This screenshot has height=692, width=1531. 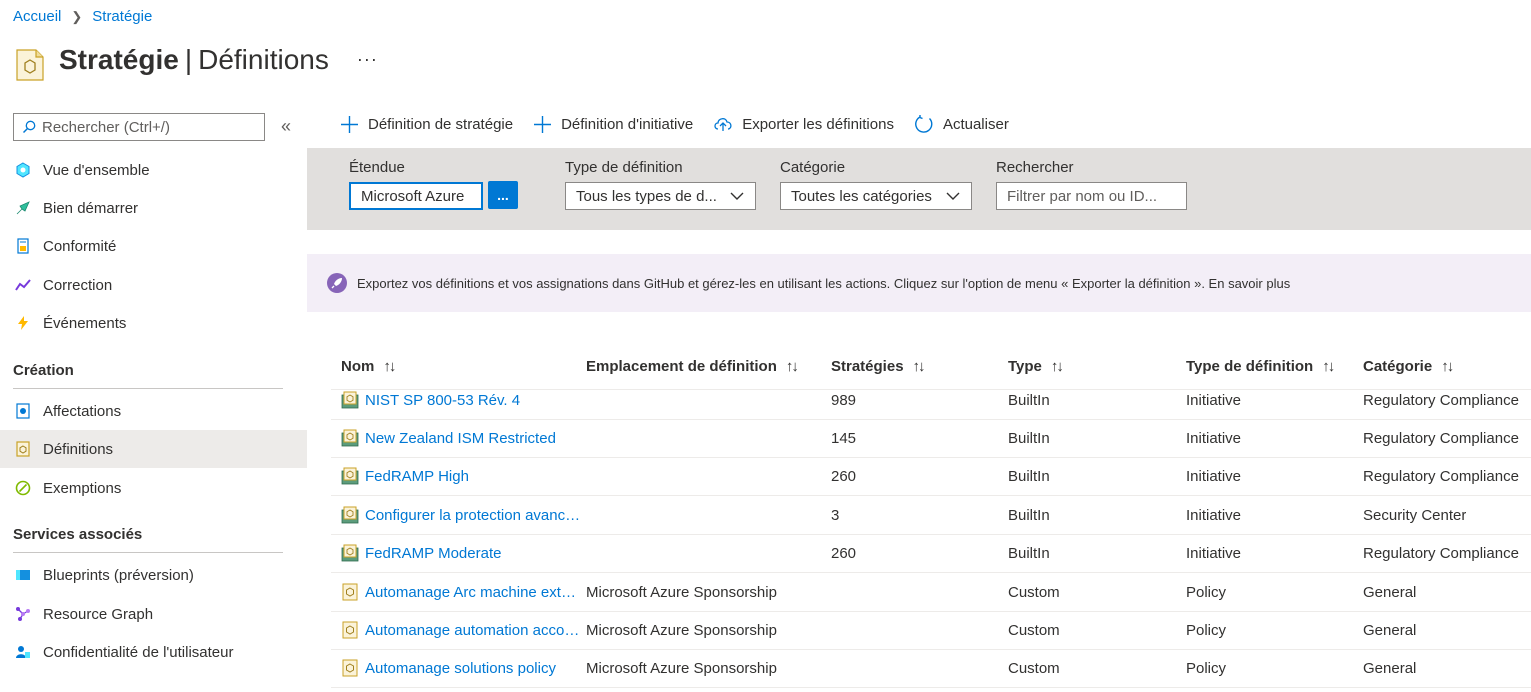 I want to click on breadcrumb-home-link: Accueil, so click(x=37, y=16).